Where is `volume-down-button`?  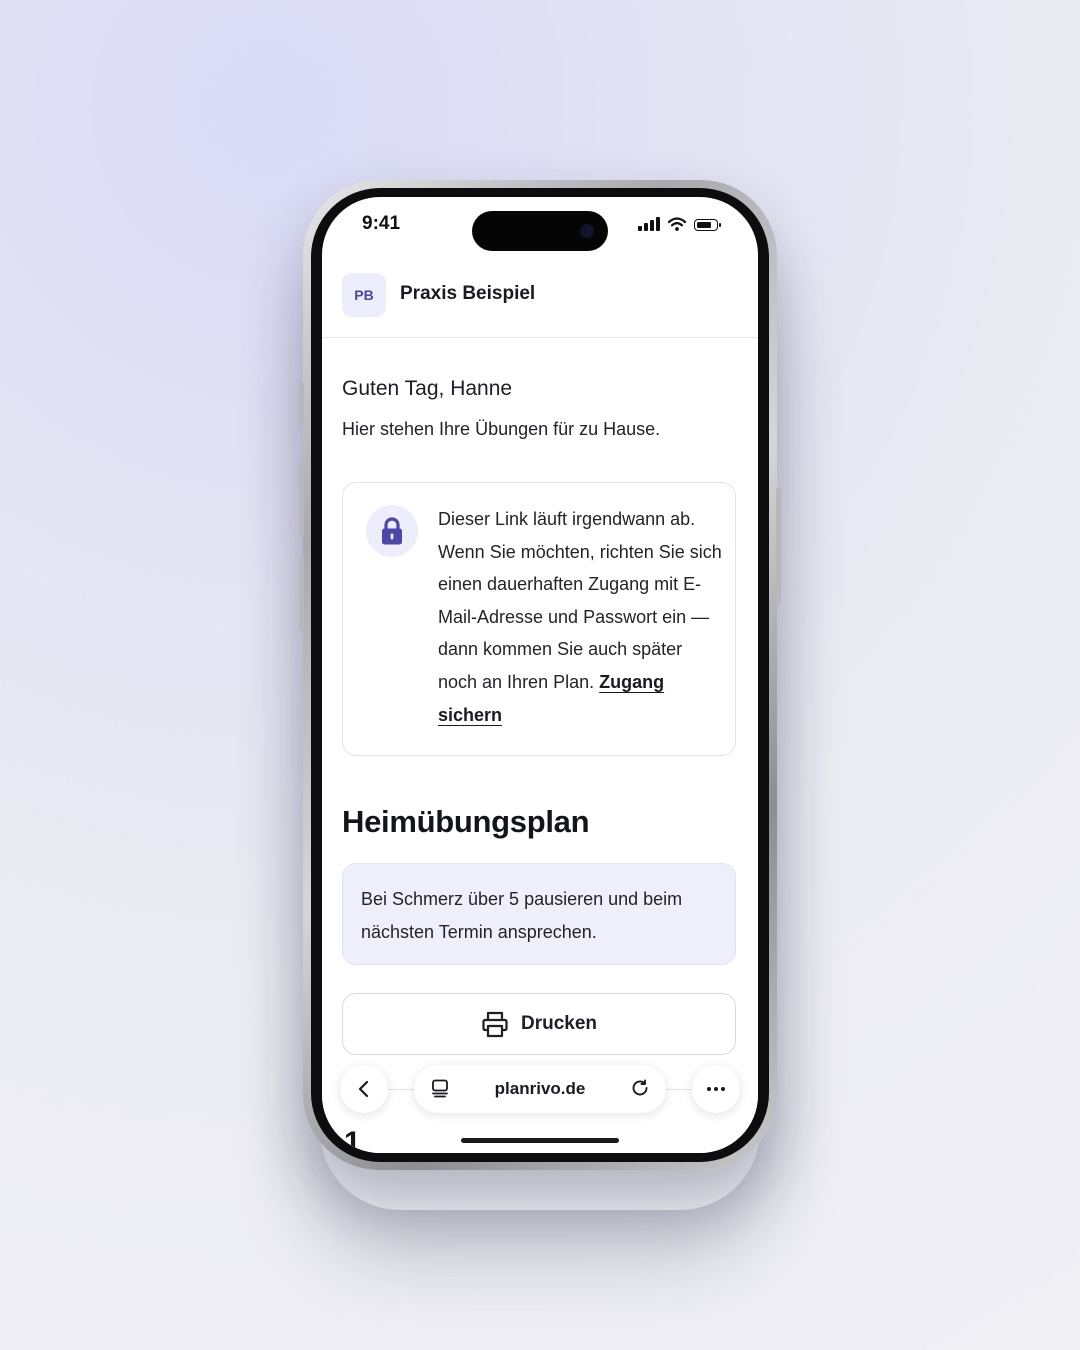
volume-down-button is located at coordinates (301, 593).